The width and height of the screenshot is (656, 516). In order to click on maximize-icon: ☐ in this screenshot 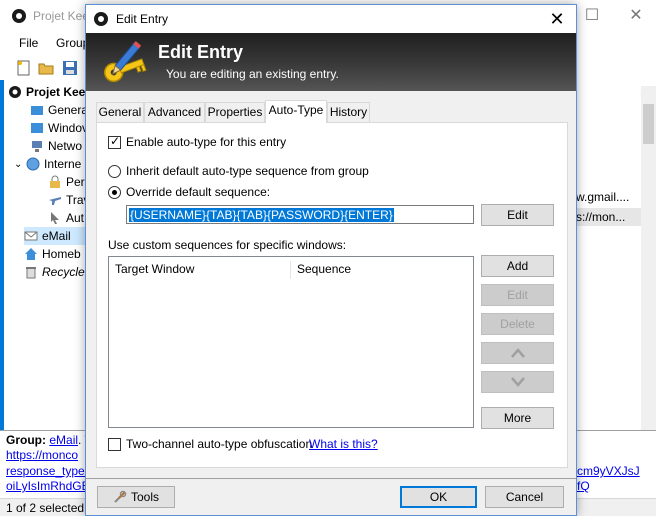, I will do `click(592, 16)`.